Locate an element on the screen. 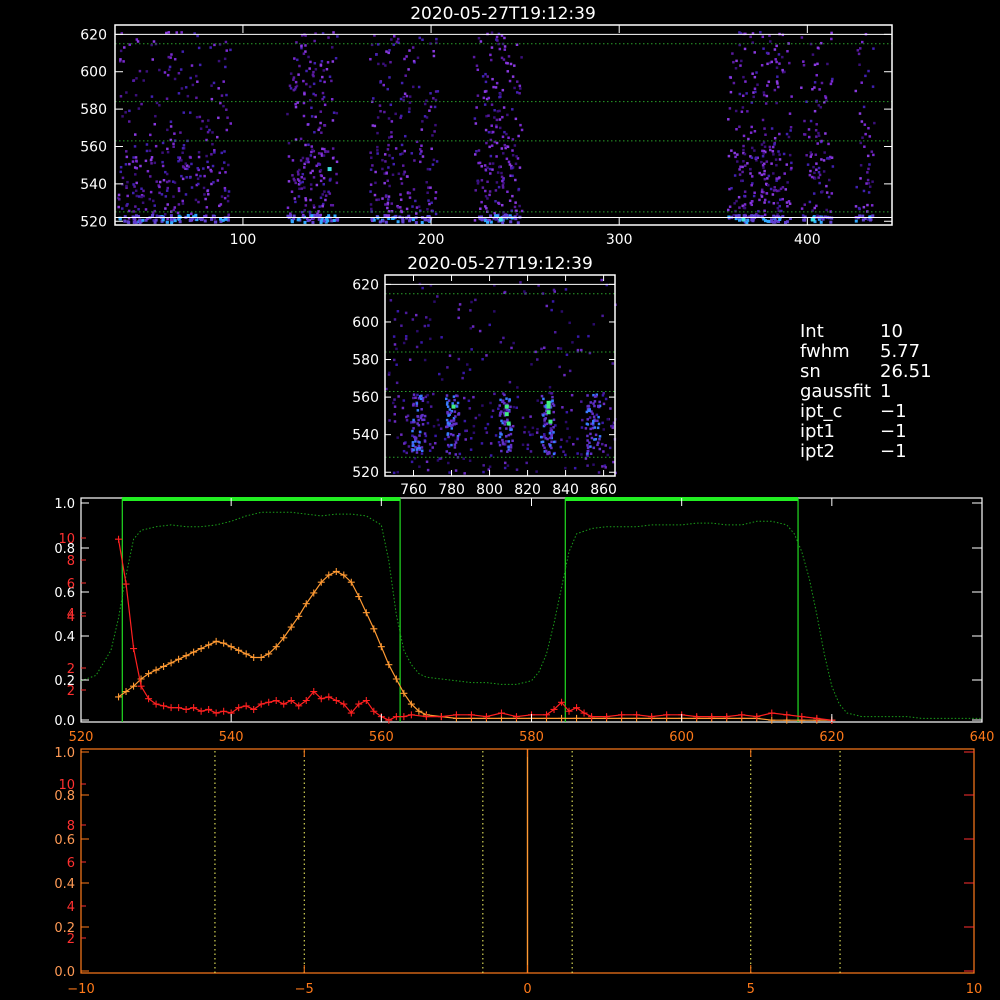 The width and height of the screenshot is (1000, 1000). y-tick-label: 0.6 is located at coordinates (64, 840).